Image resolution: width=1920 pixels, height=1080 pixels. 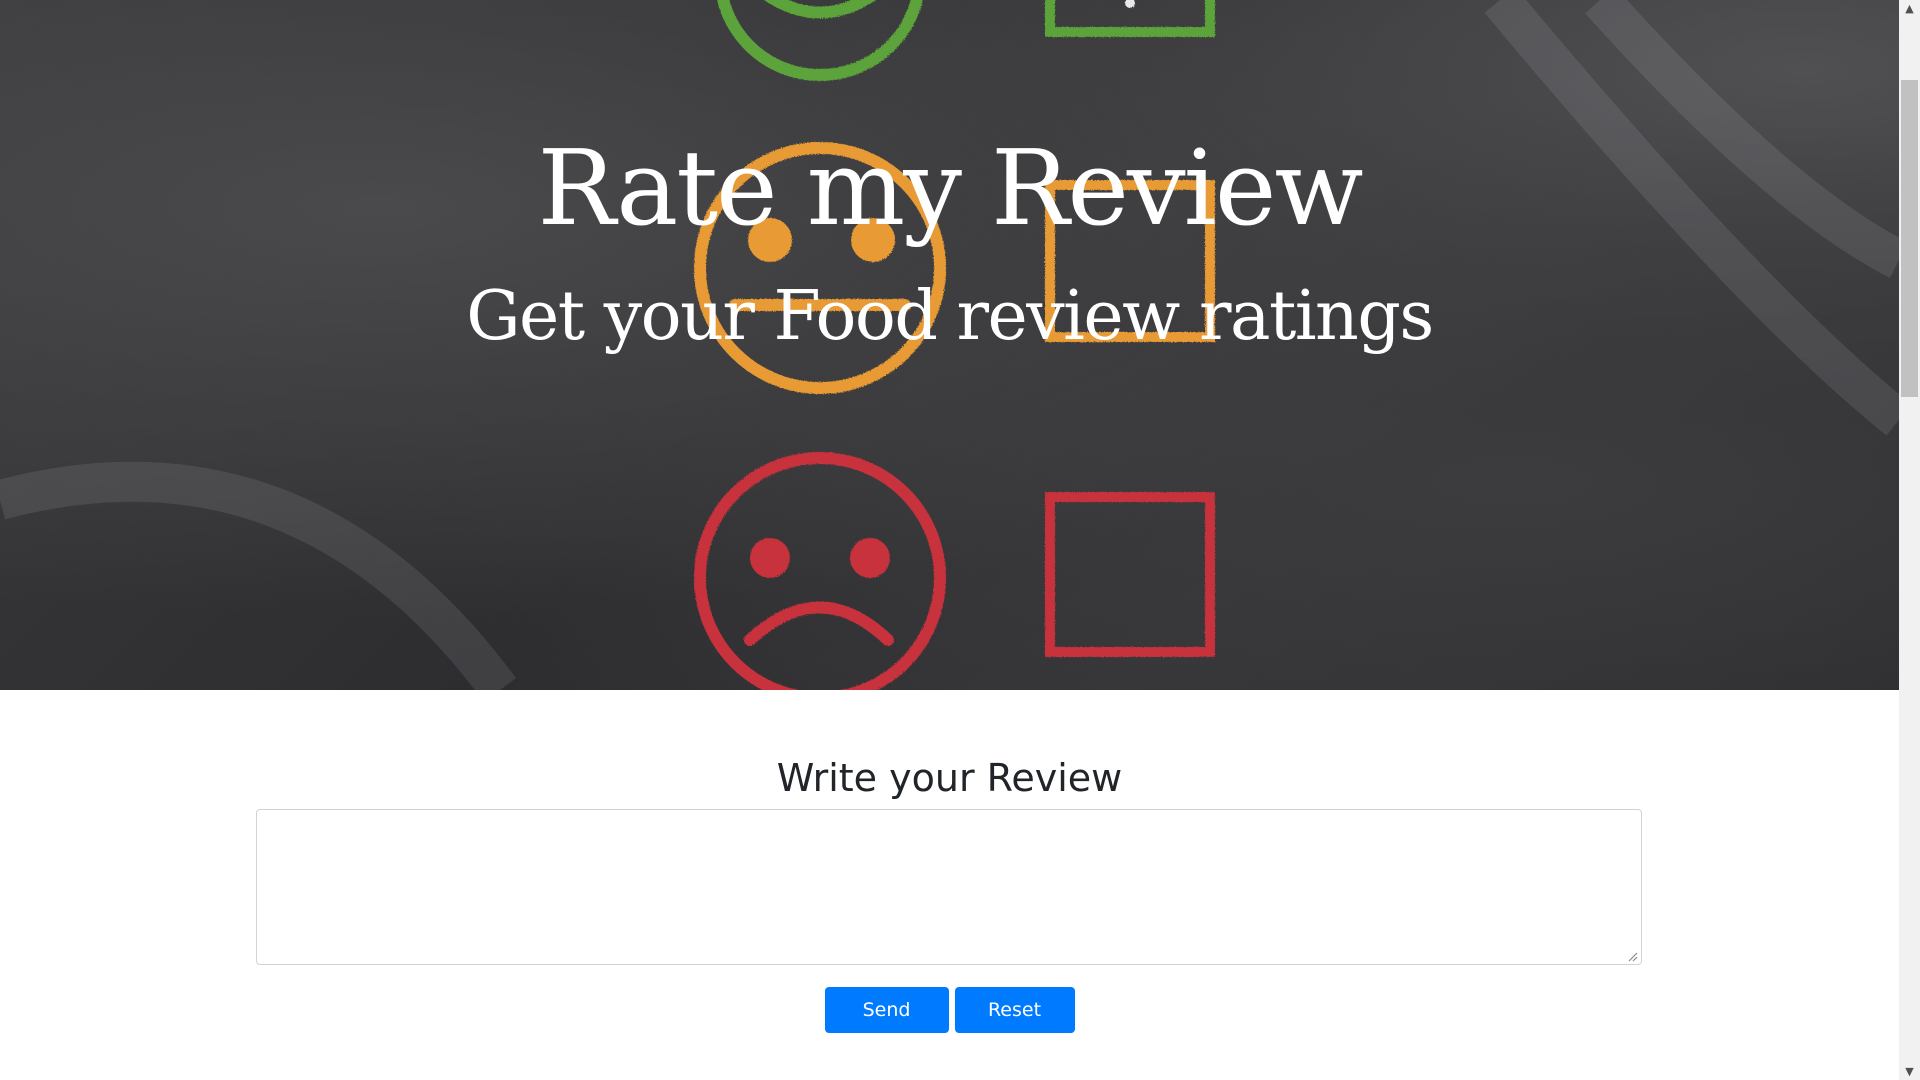 What do you see at coordinates (949, 1026) in the screenshot?
I see `form-actions: Send form Reset Text` at bounding box center [949, 1026].